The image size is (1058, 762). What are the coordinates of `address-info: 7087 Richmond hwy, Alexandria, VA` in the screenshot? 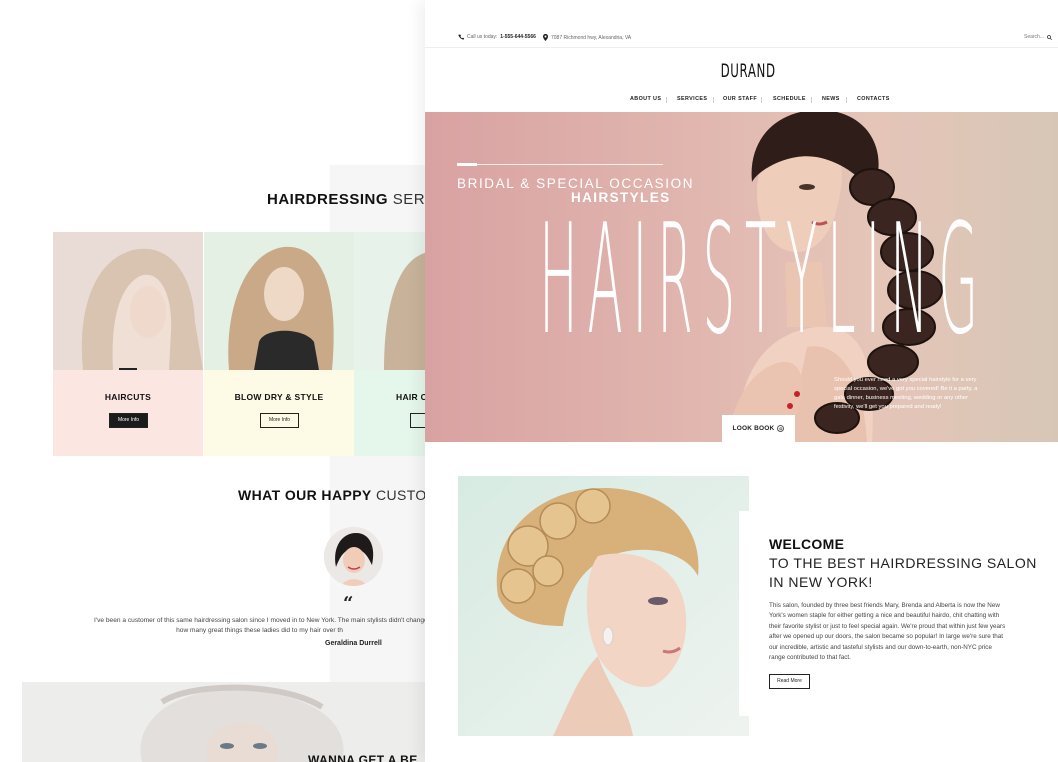 It's located at (587, 37).